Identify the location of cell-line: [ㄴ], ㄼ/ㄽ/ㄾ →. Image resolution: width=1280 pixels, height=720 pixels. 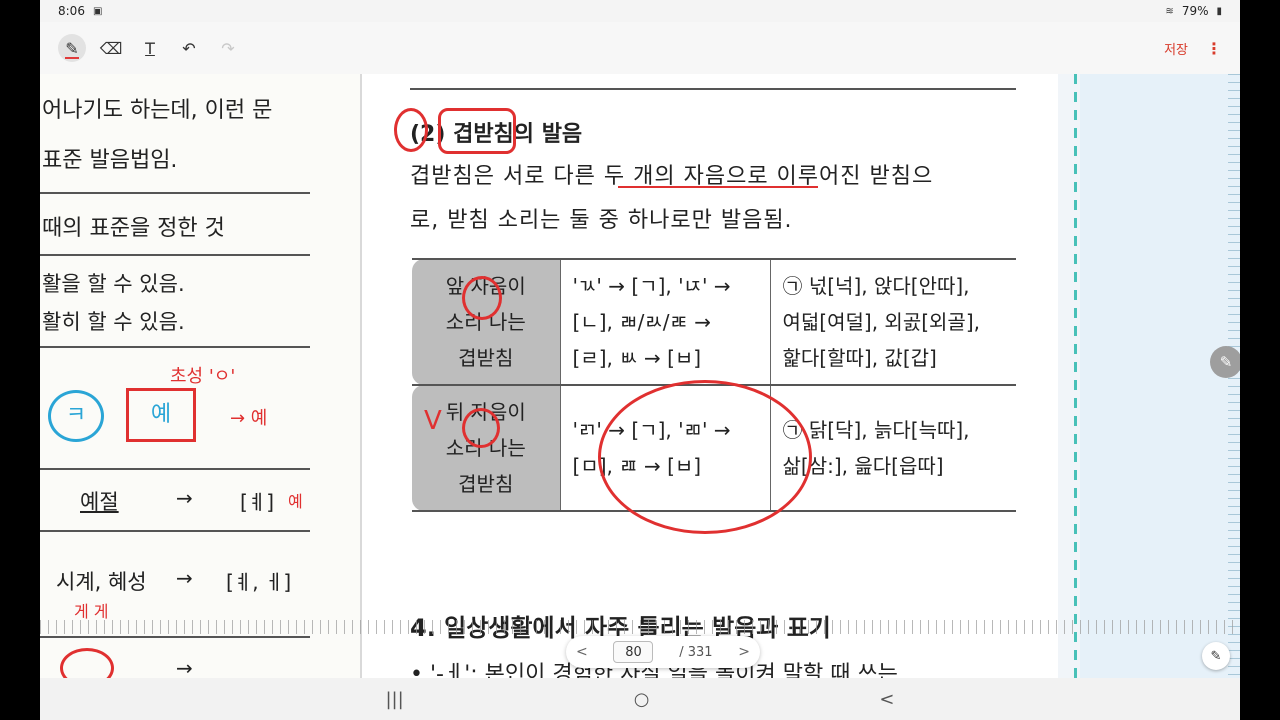
(642, 322).